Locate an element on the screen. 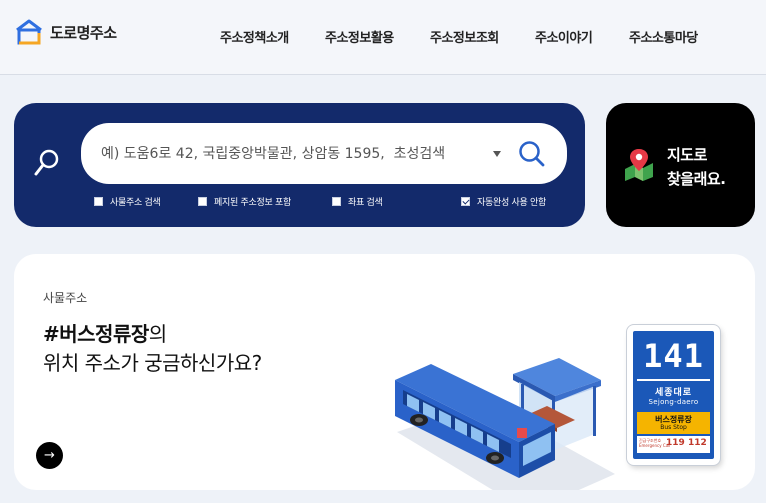 This screenshot has width=766, height=503. magnifier-icon is located at coordinates (46, 162).